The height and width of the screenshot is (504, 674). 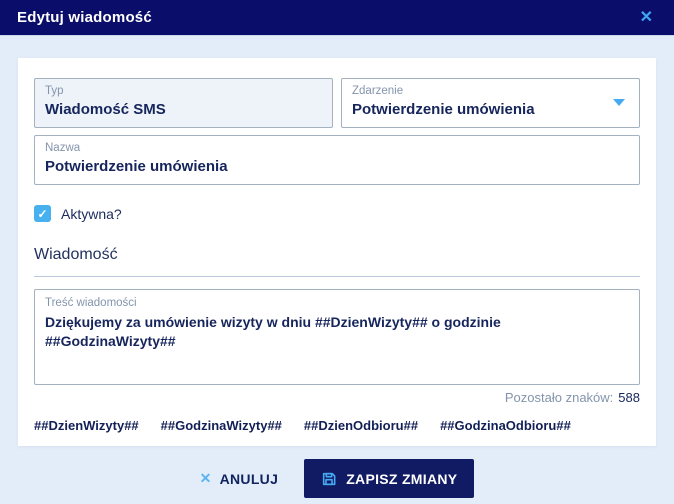 What do you see at coordinates (54, 91) in the screenshot?
I see `type-field-label: Typ` at bounding box center [54, 91].